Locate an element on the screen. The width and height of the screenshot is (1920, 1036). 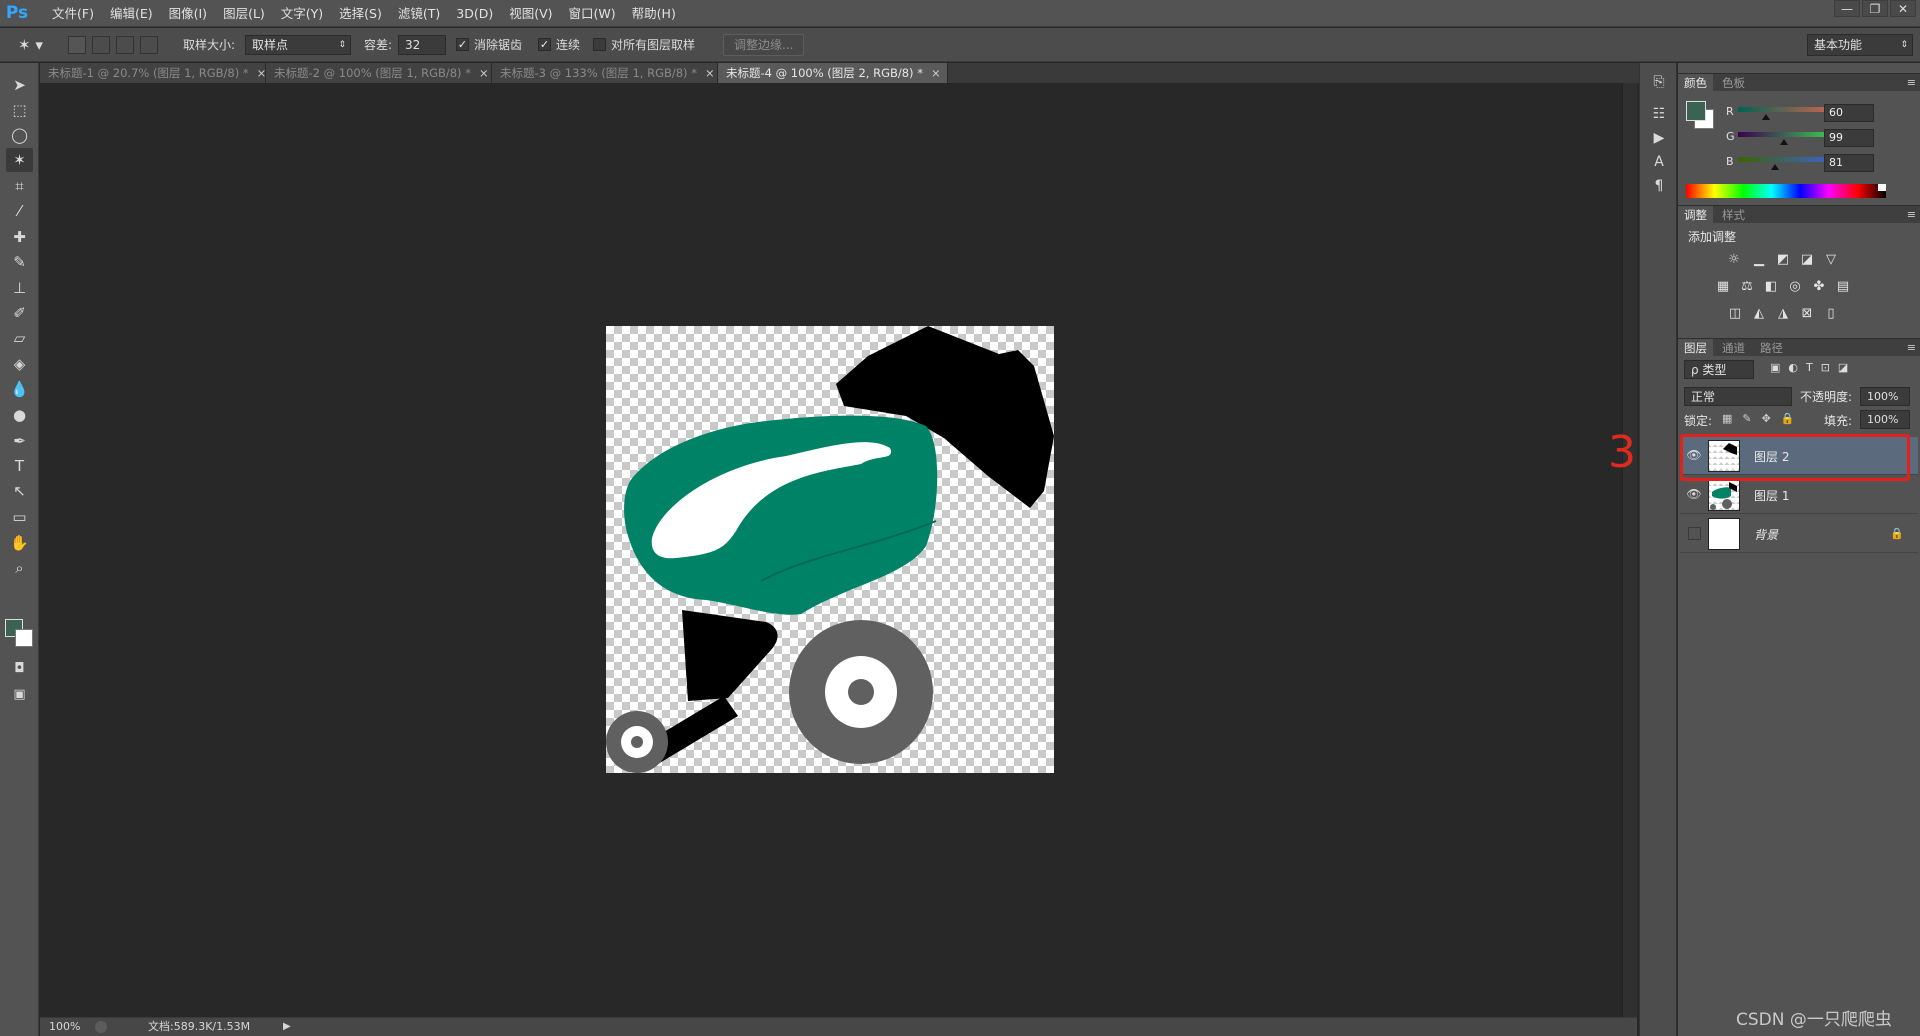
invert-icon: ◫ is located at coordinates (1735, 314).